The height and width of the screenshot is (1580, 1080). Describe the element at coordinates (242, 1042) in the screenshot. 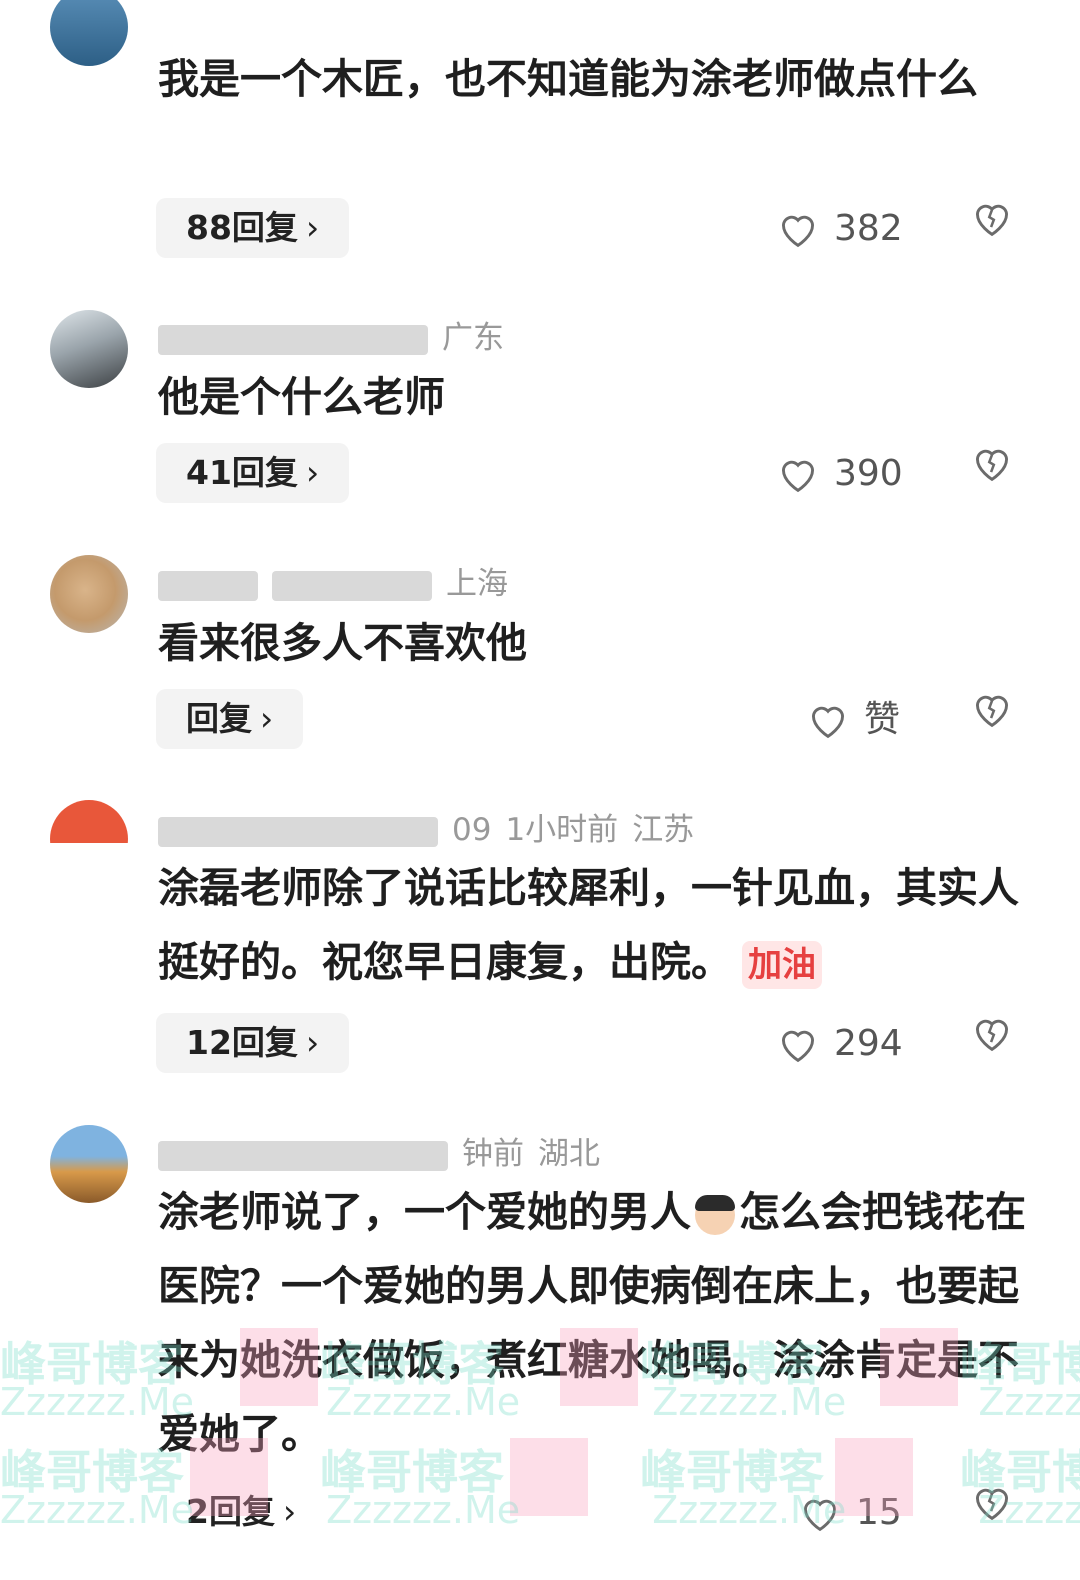

I see `reply-label: 12回复` at that location.